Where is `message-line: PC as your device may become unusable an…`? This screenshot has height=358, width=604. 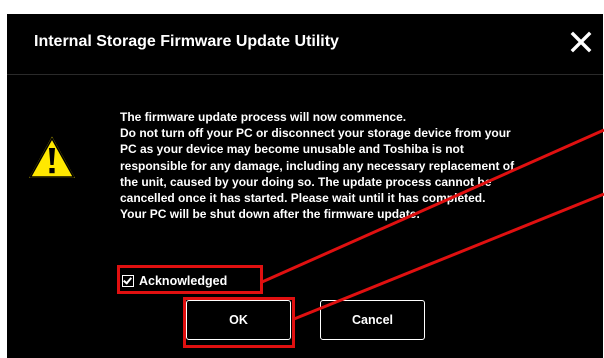
message-line: PC as your device may become unusable an… is located at coordinates (292, 149).